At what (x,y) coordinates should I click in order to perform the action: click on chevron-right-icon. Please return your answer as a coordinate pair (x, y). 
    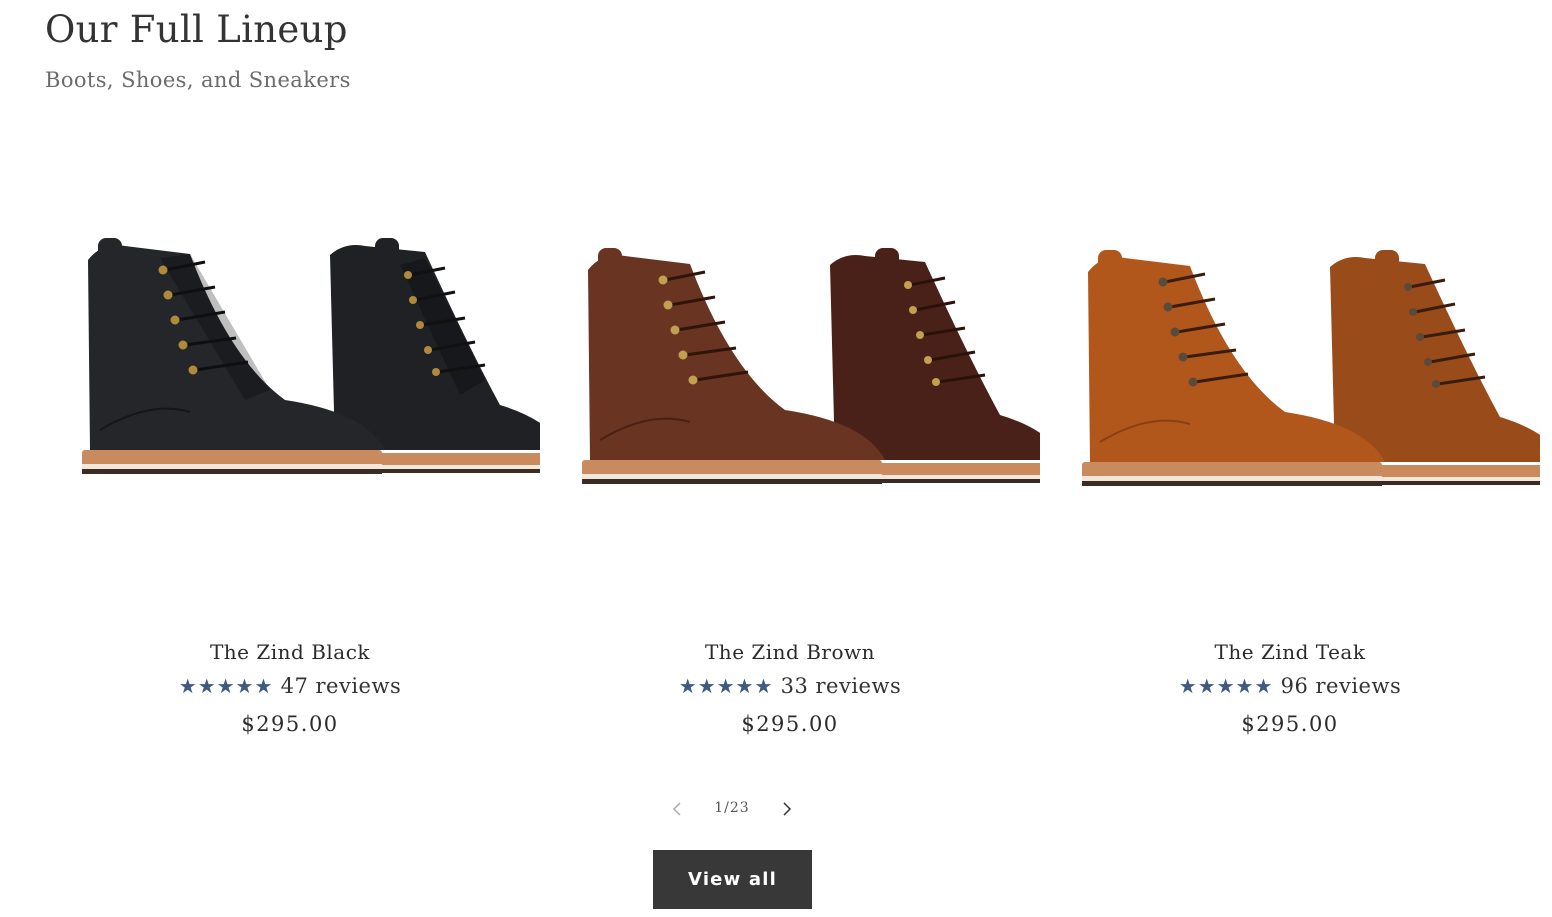
    Looking at the image, I should click on (787, 809).